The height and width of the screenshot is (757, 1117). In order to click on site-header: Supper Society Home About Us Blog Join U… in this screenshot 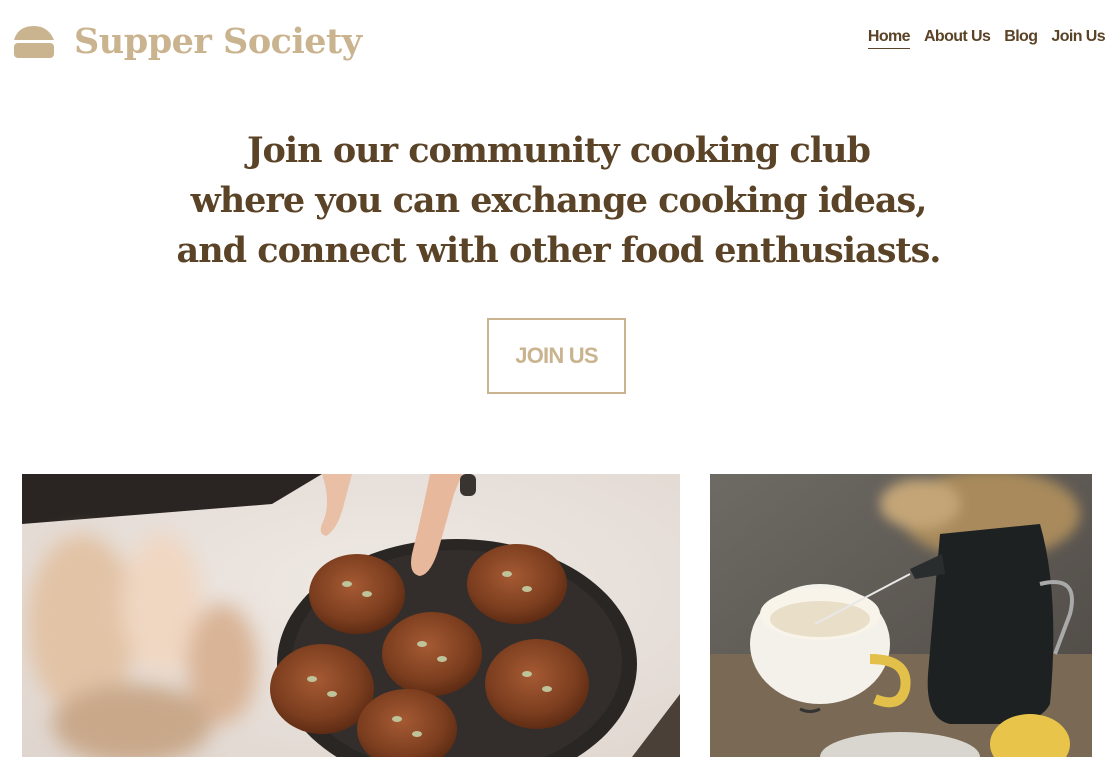, I will do `click(558, 45)`.